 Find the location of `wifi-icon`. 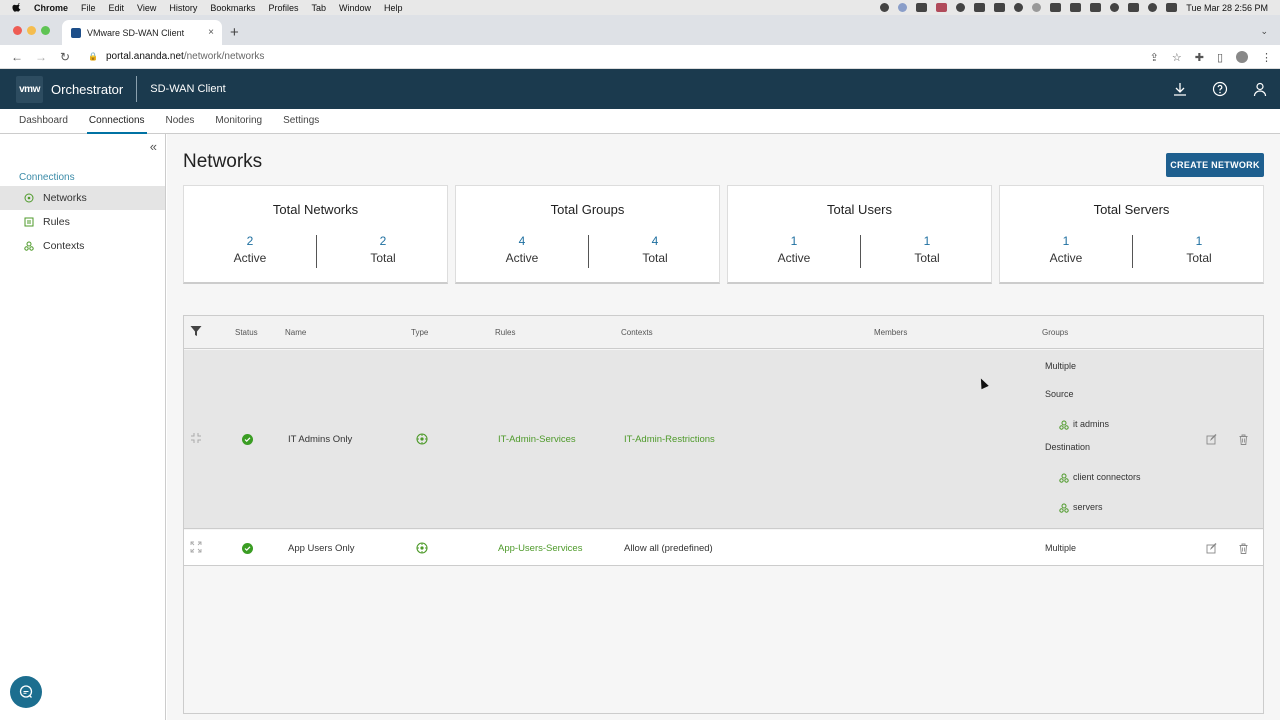

wifi-icon is located at coordinates (1096, 7).